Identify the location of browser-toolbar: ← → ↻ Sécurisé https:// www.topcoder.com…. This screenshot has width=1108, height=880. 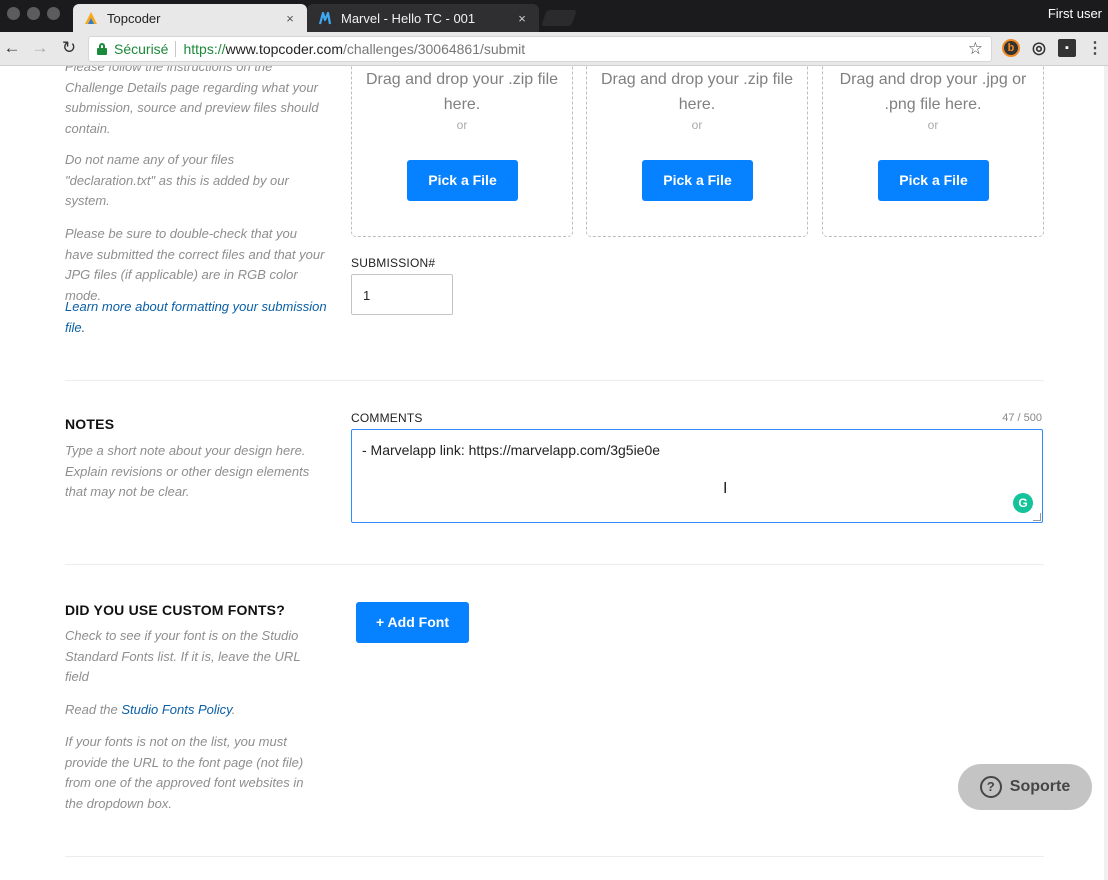
(554, 49).